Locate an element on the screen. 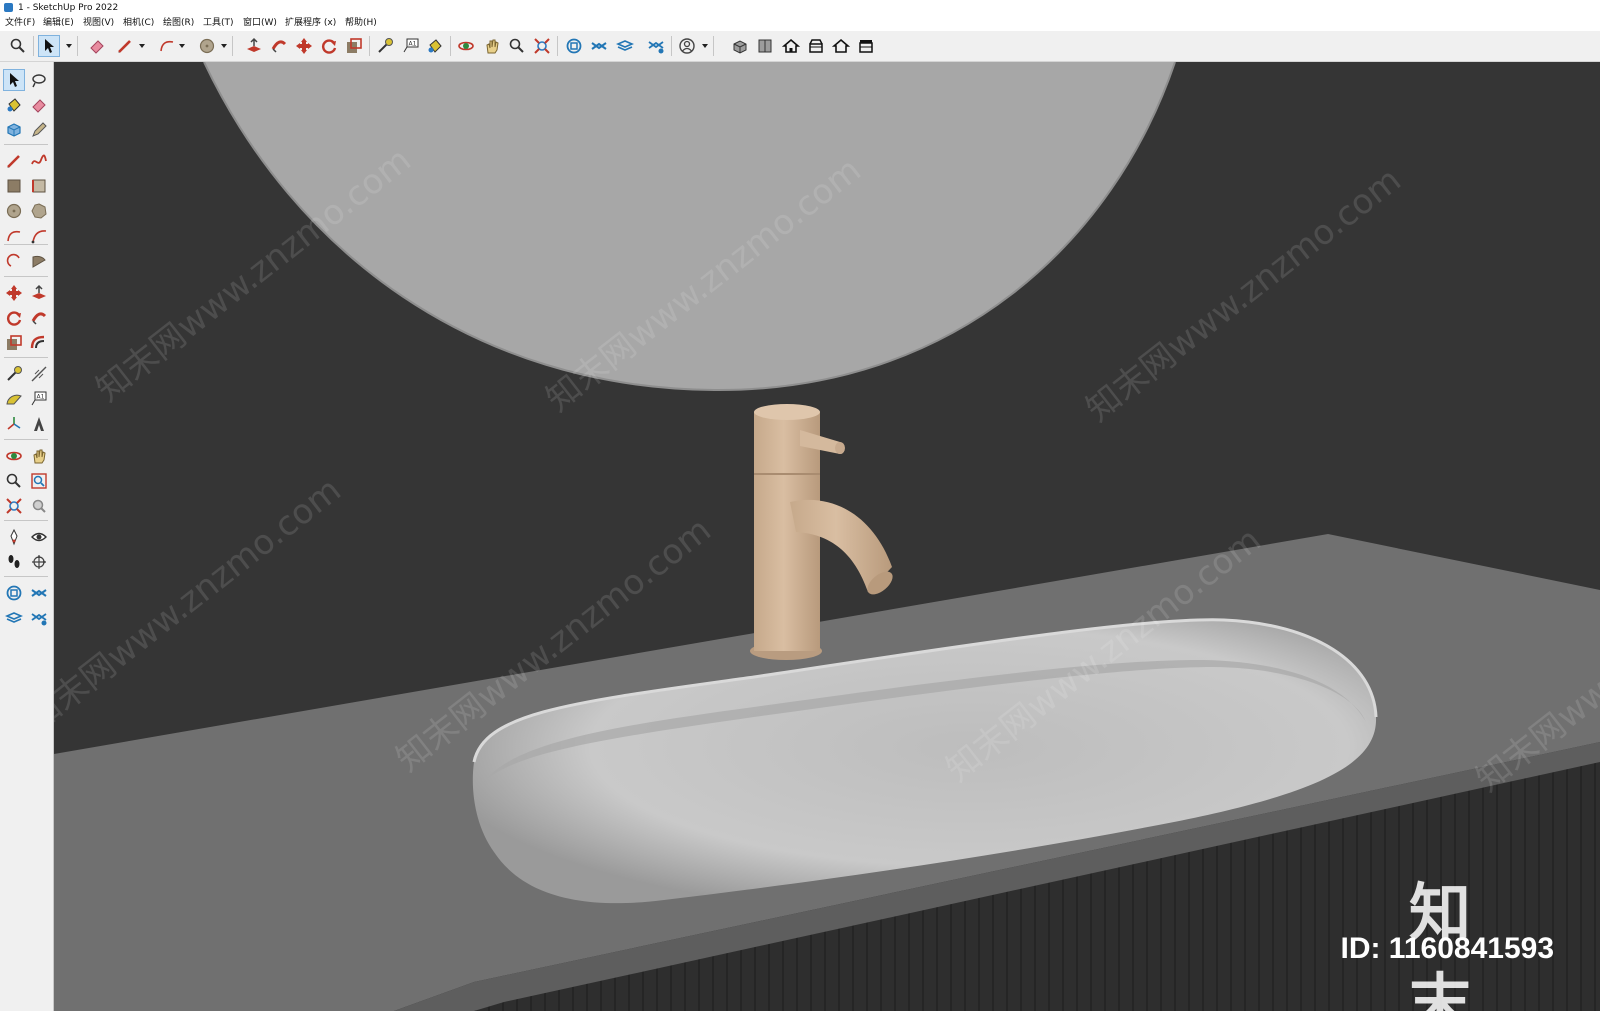 The height and width of the screenshot is (1011, 1600). sidebar-rotated-rectangle-button is located at coordinates (39, 186).